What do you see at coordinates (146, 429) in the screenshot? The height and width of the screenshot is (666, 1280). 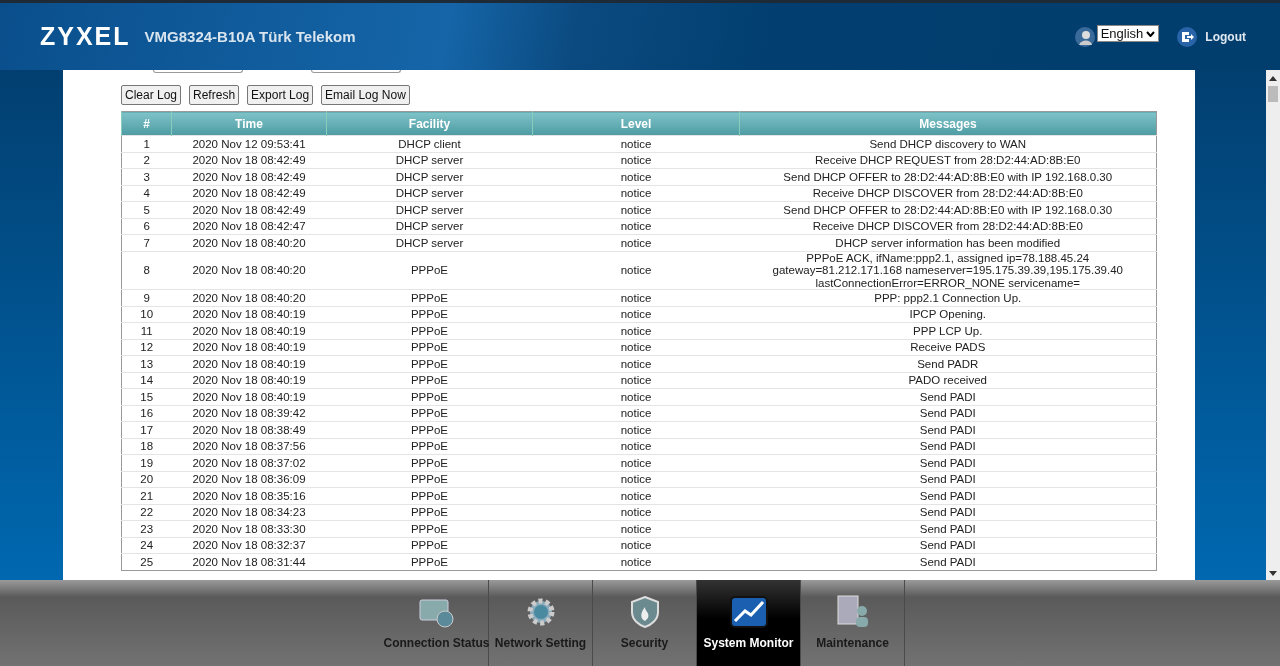 I see `table-cell: 17` at bounding box center [146, 429].